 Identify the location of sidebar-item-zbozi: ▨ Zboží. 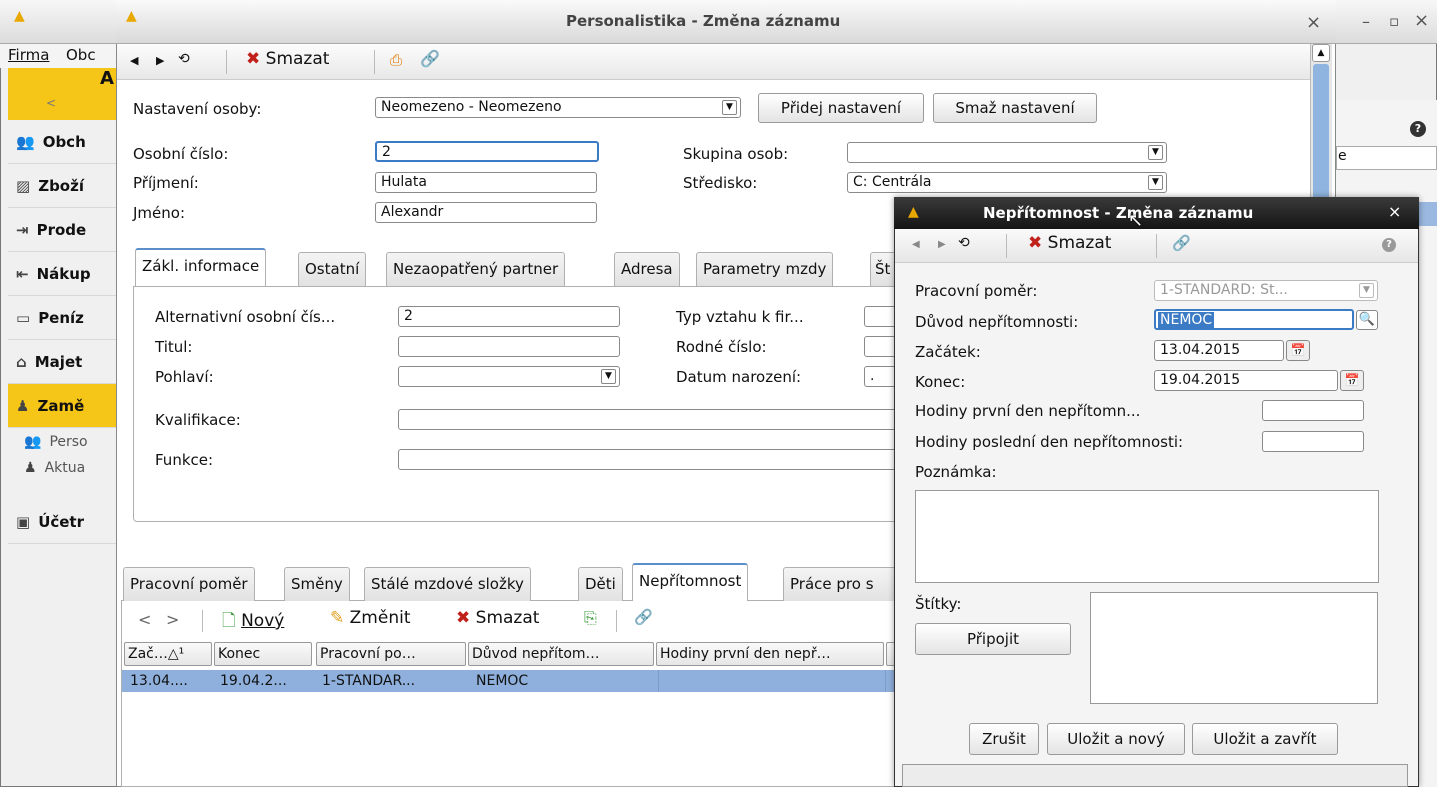
(62, 186).